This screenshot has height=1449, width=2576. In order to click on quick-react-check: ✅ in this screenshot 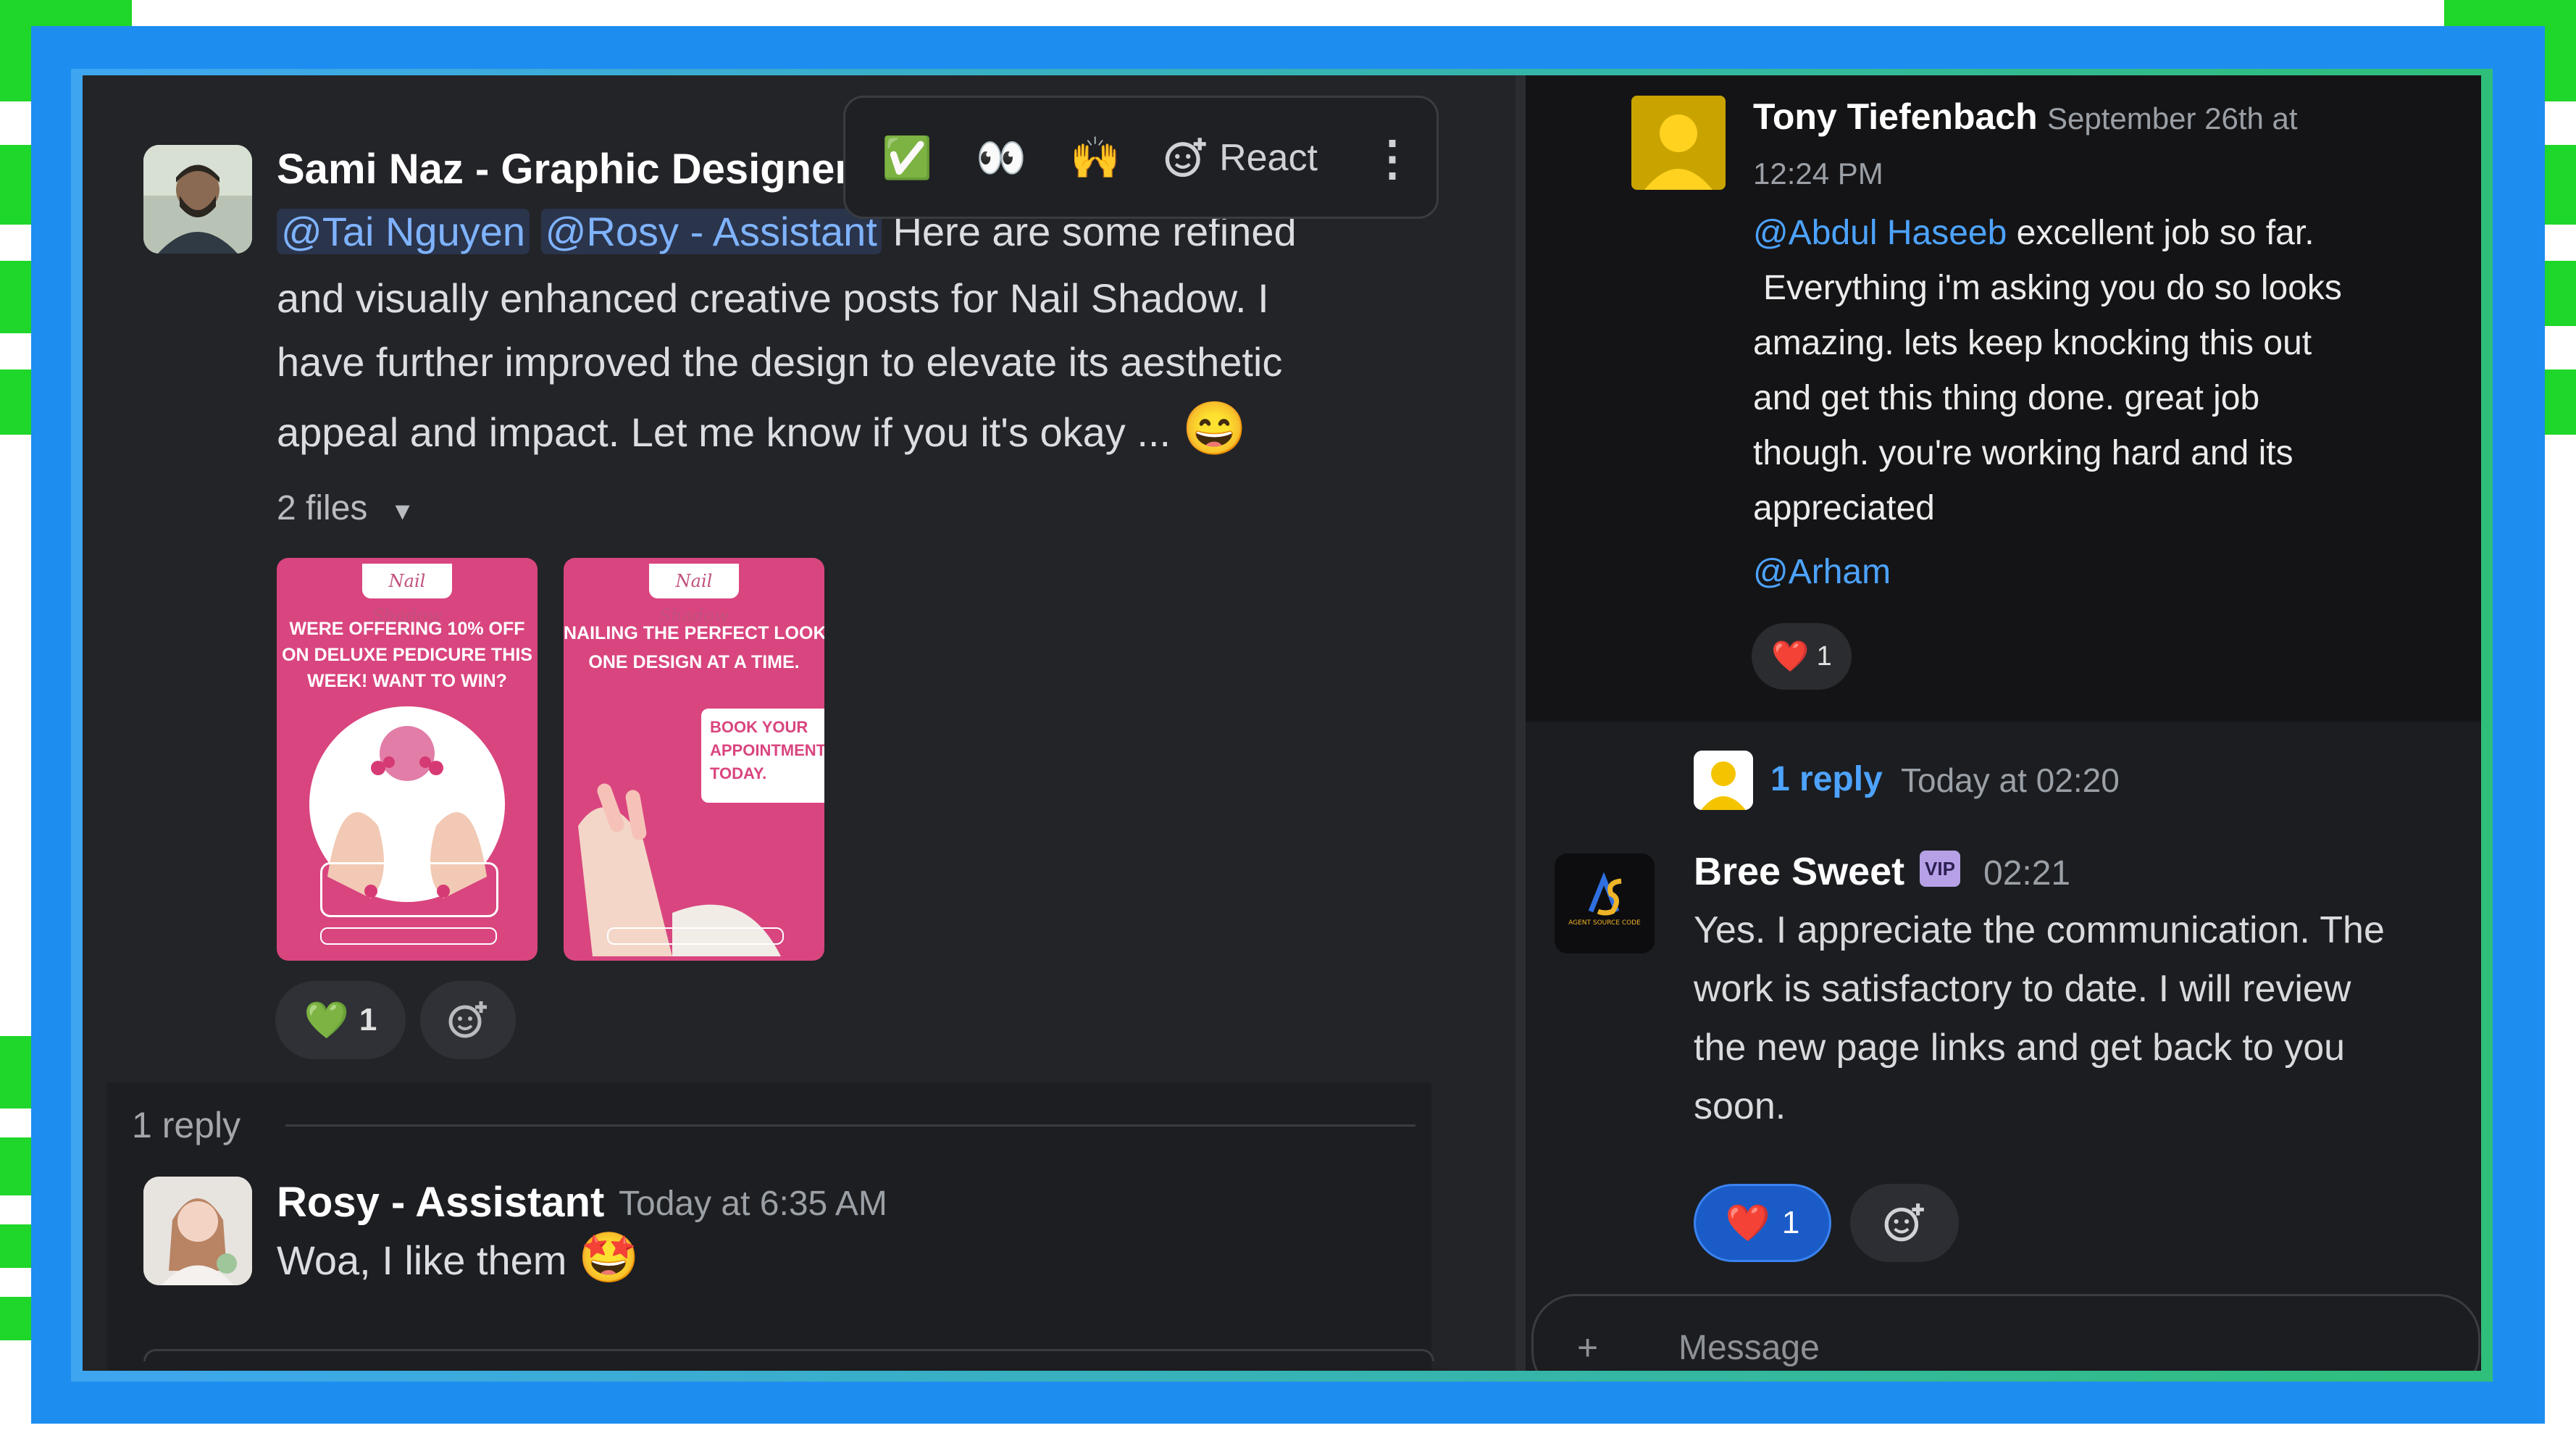, I will do `click(907, 158)`.